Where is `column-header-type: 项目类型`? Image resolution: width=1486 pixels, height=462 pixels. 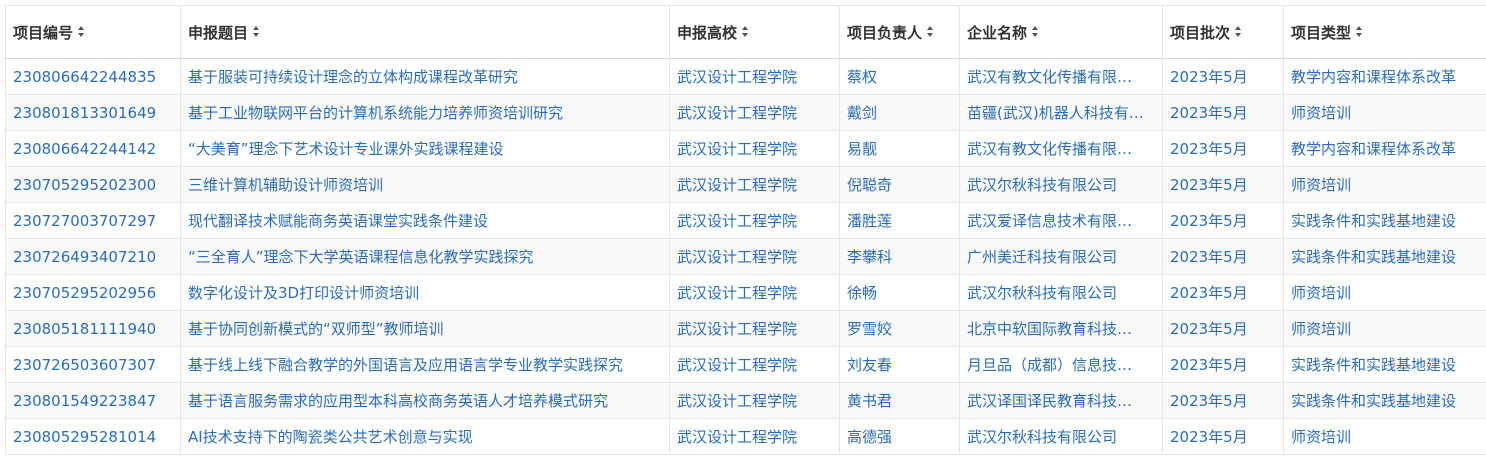
column-header-type: 项目类型 is located at coordinates (1384, 32).